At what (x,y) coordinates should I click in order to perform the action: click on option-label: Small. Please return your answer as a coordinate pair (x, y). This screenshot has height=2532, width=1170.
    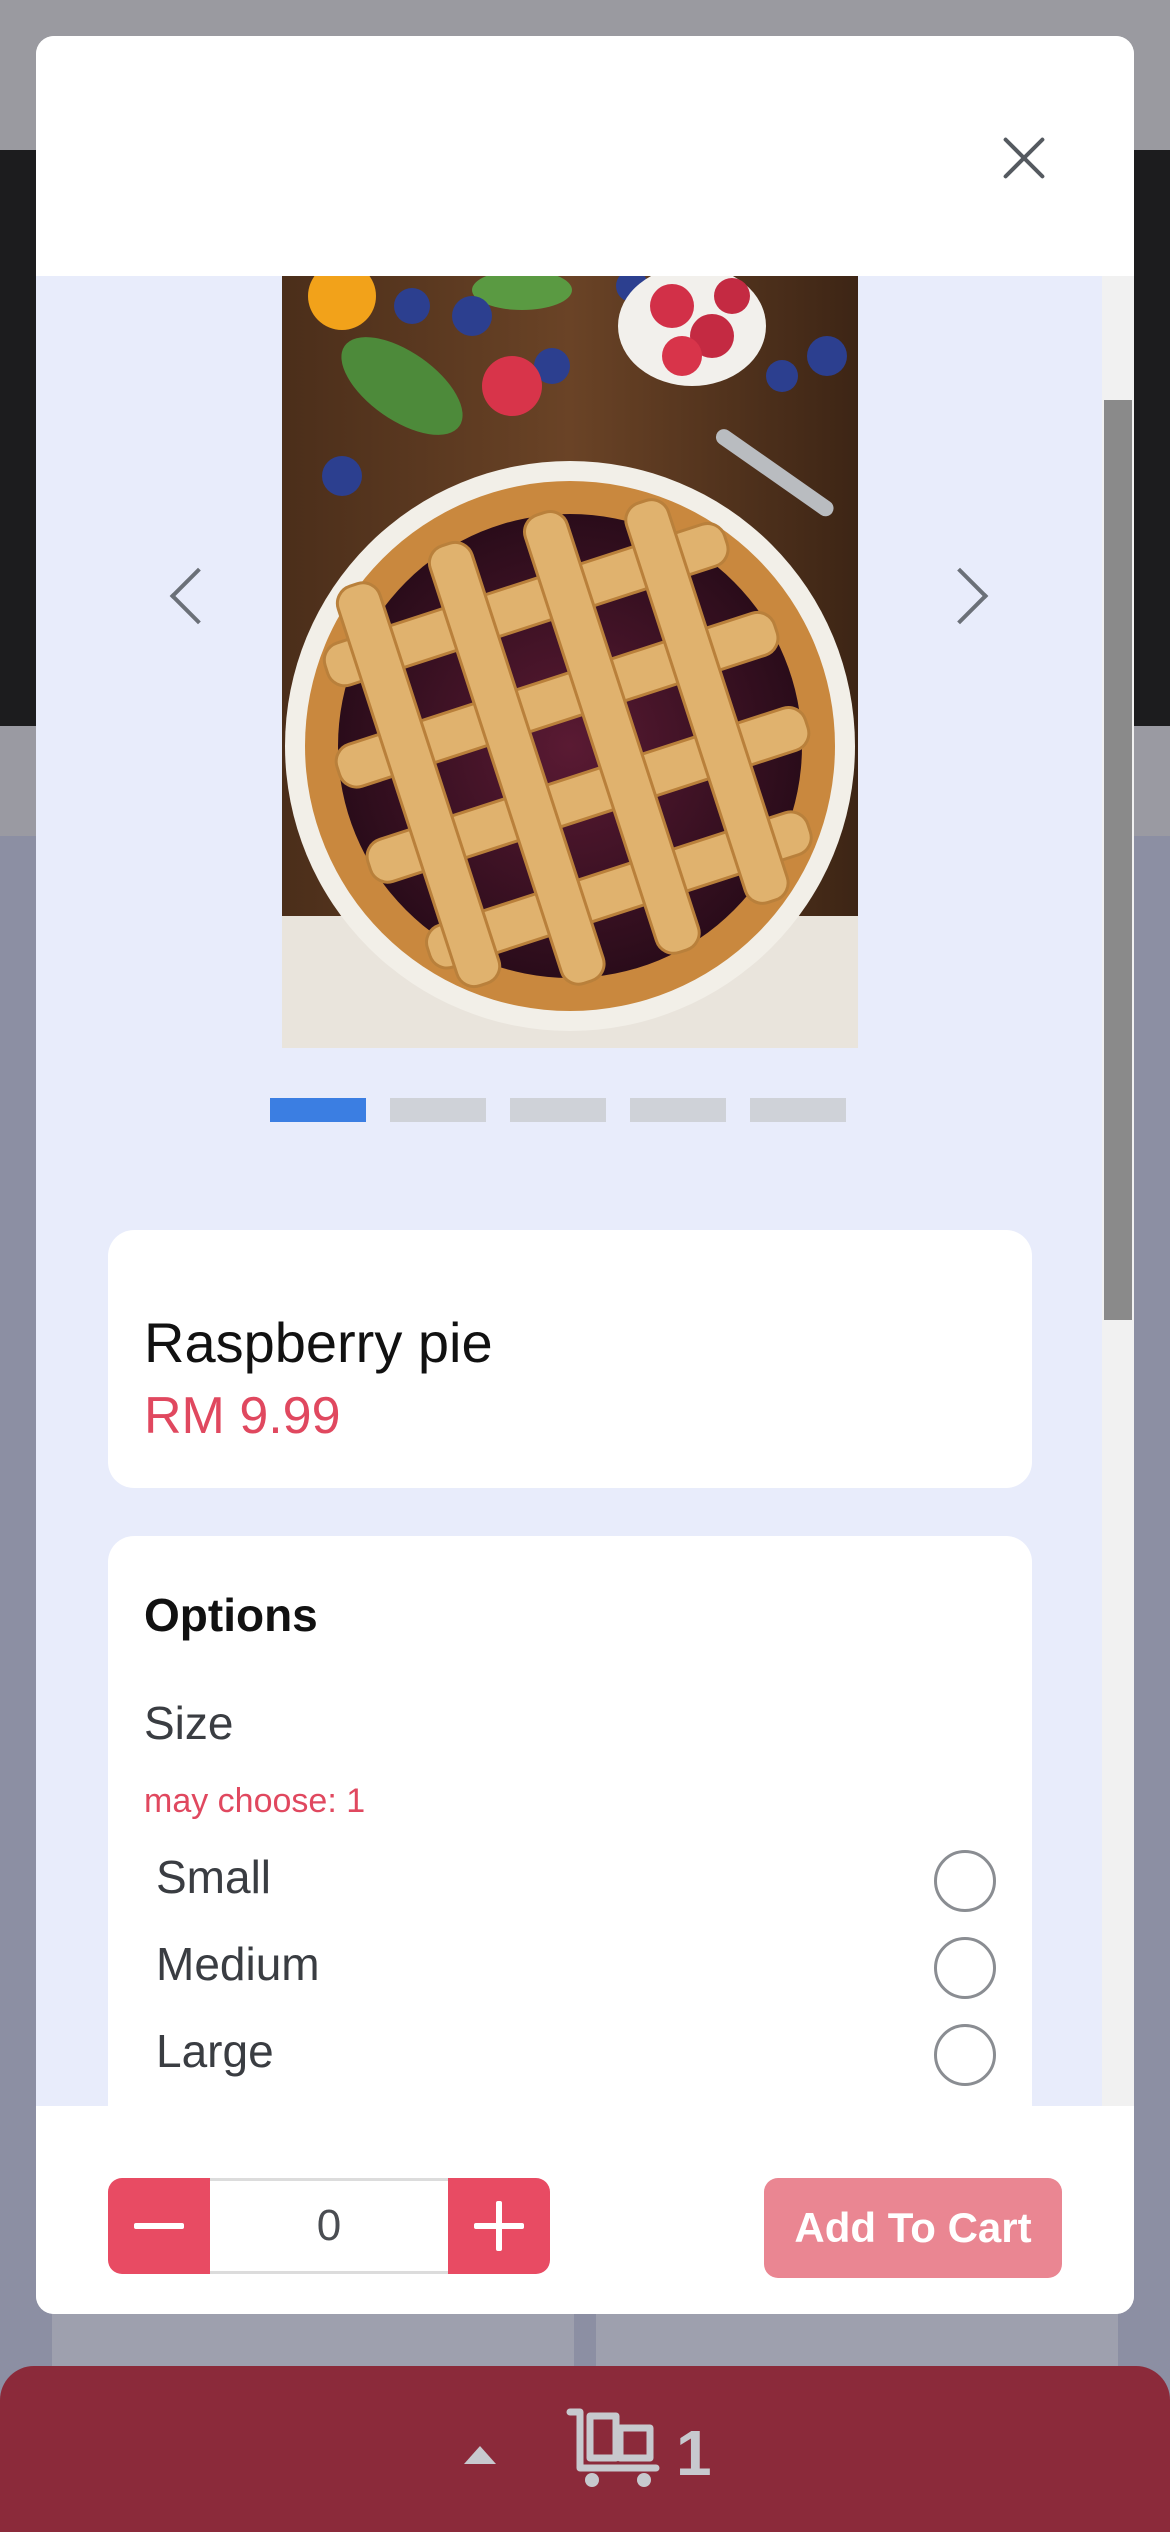
    Looking at the image, I should click on (214, 1877).